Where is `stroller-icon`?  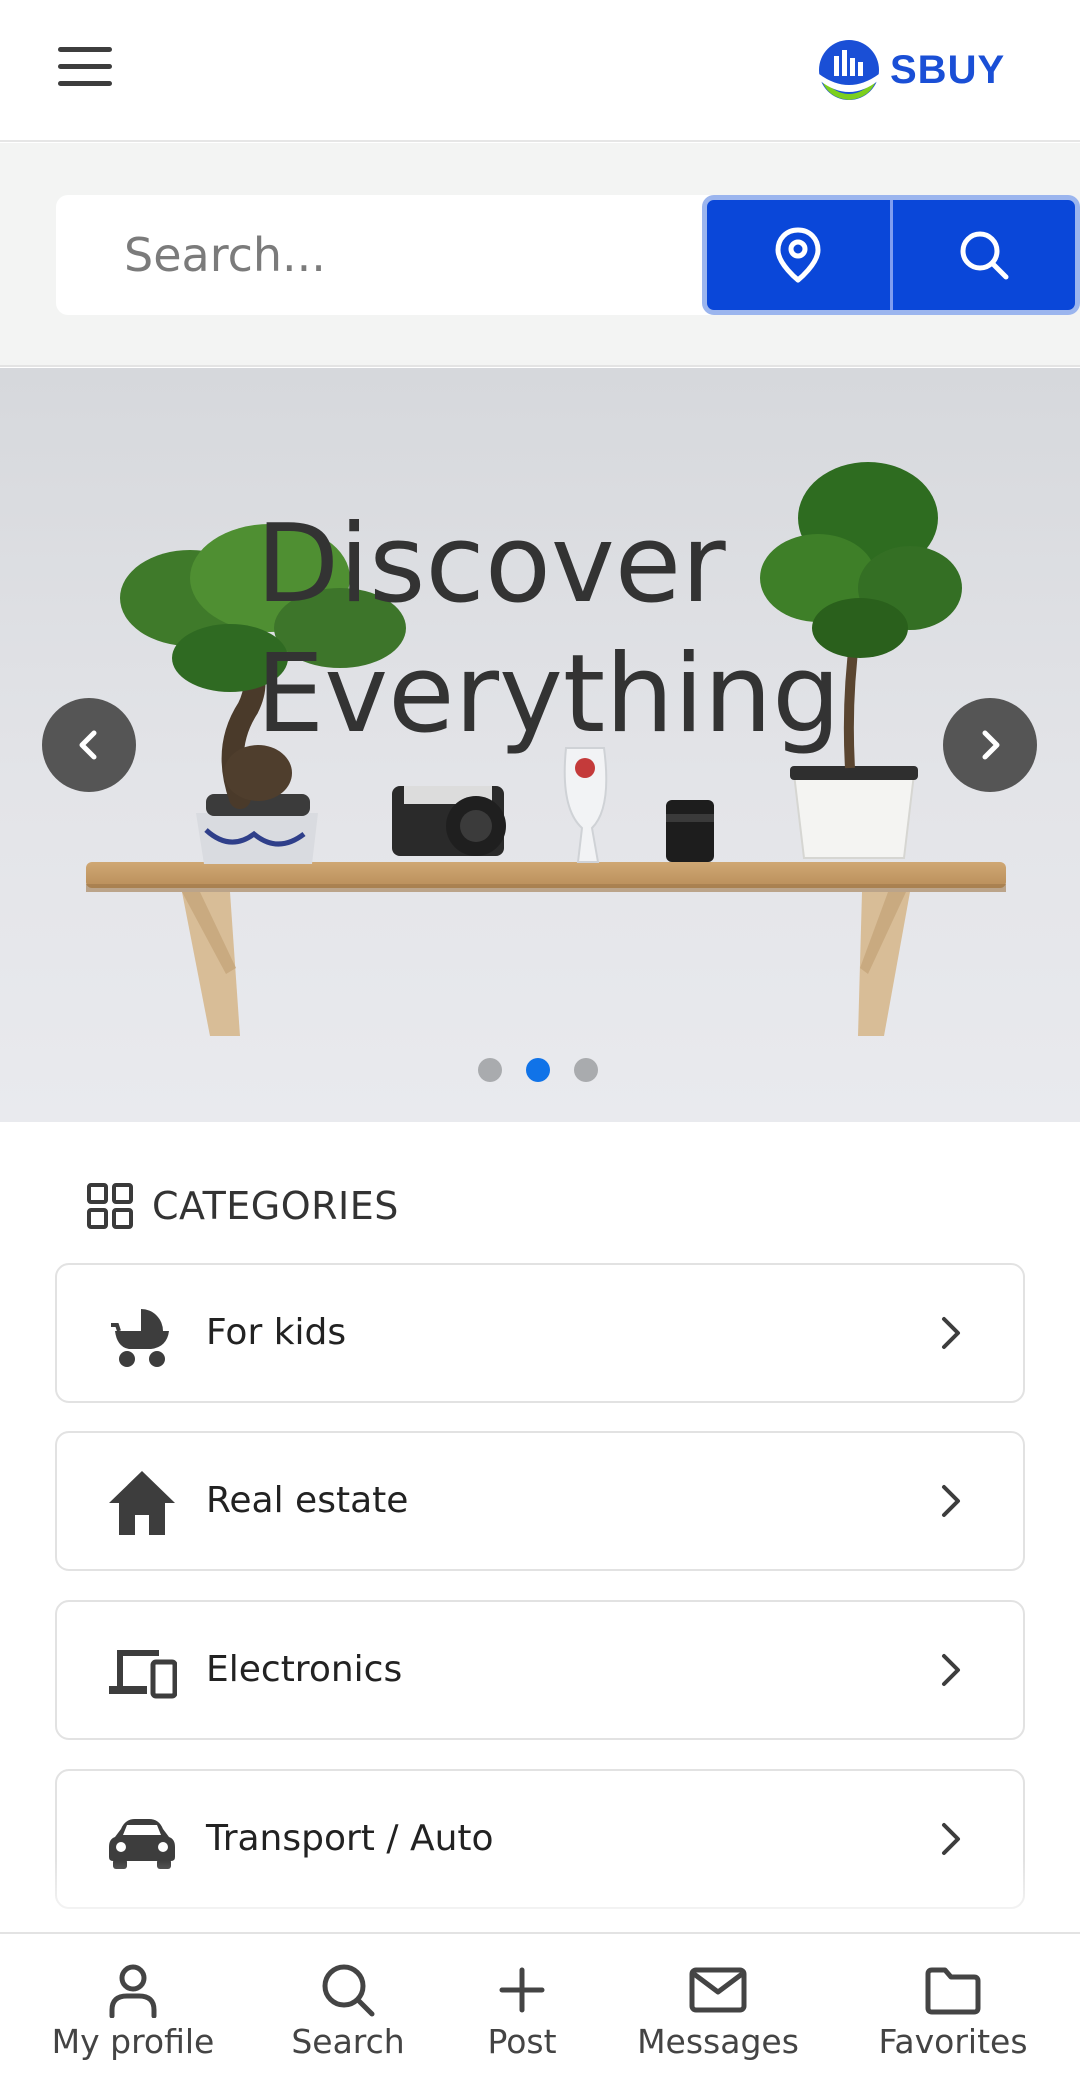
stroller-icon is located at coordinates (140, 1338).